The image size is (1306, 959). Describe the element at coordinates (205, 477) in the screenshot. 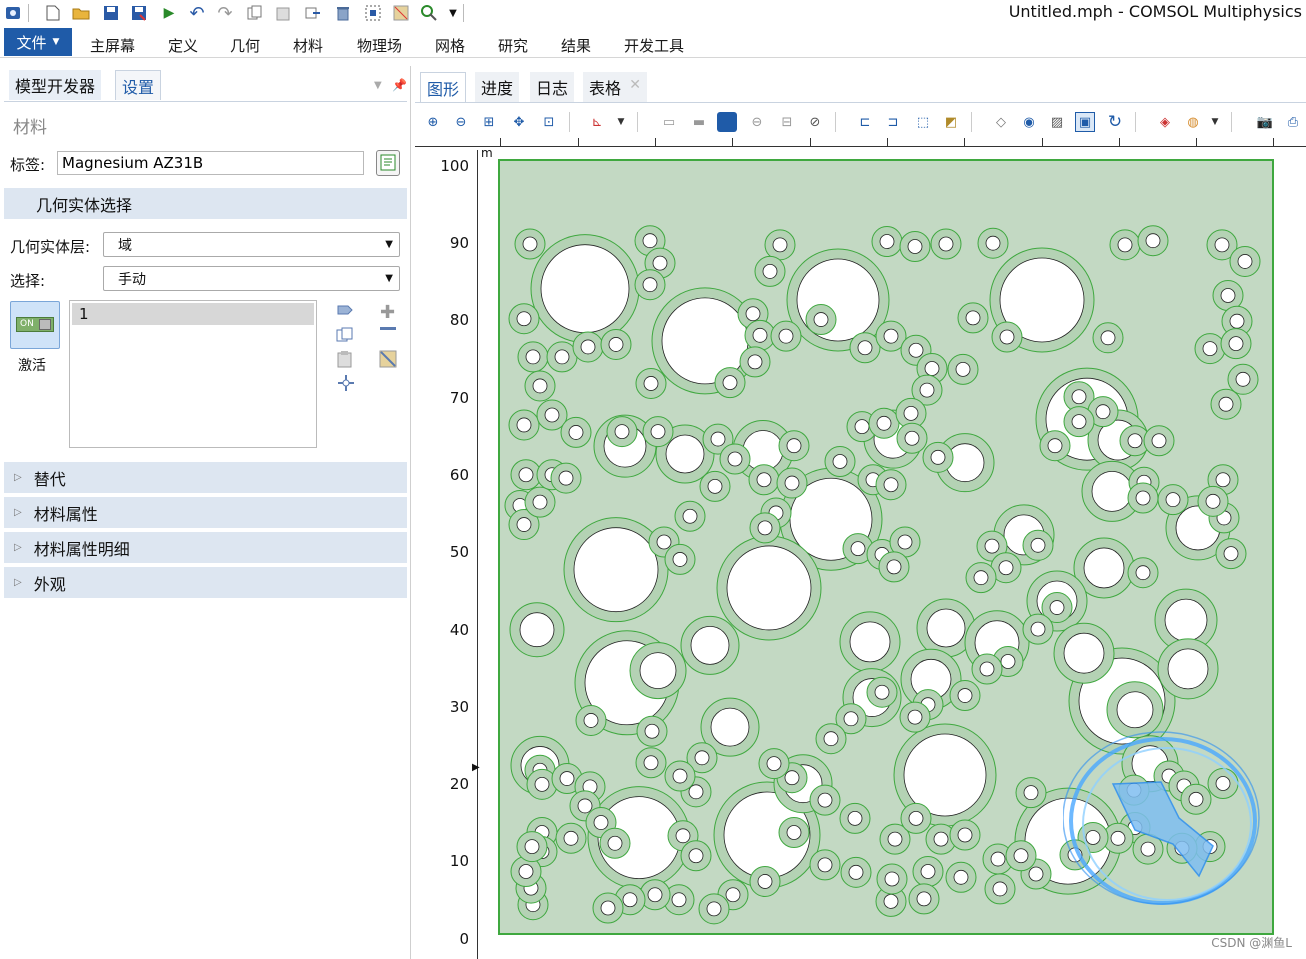

I see `override-section: ▷ 替代` at that location.